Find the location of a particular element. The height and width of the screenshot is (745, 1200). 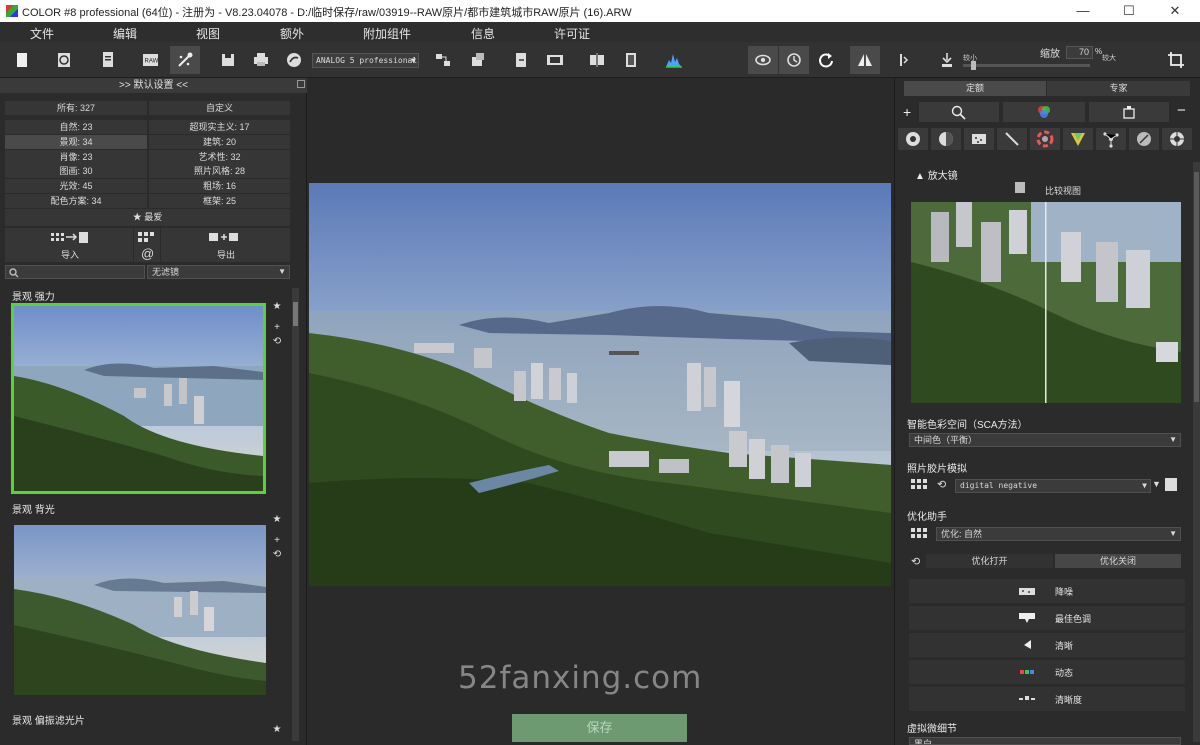

single-view-icon is located at coordinates (631, 60).